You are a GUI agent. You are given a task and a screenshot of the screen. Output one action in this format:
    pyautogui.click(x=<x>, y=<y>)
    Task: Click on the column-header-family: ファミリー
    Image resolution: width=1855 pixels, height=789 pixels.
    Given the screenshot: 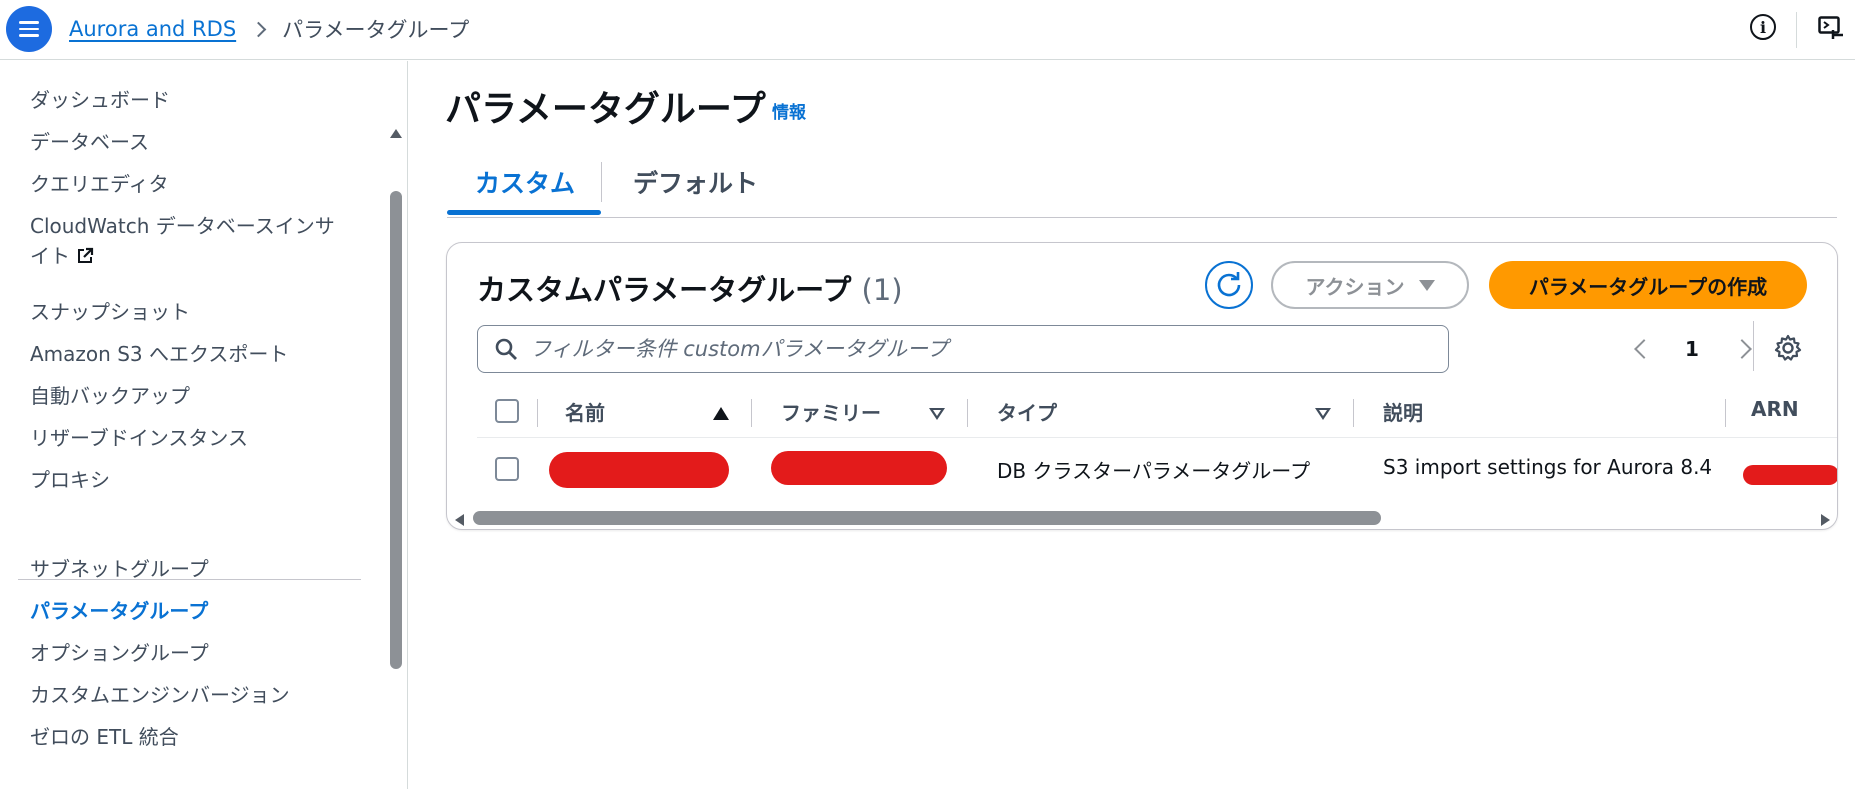 What is the action you would take?
    pyautogui.click(x=831, y=411)
    